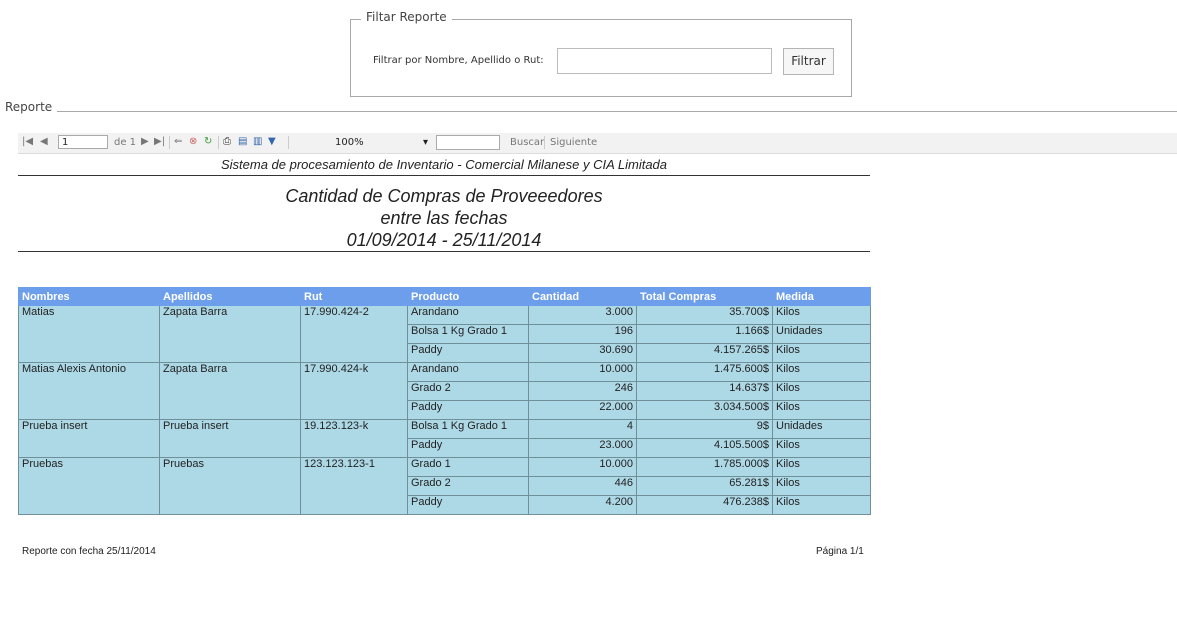  Describe the element at coordinates (242, 142) in the screenshot. I see `print-layout-icon: ▤` at that location.